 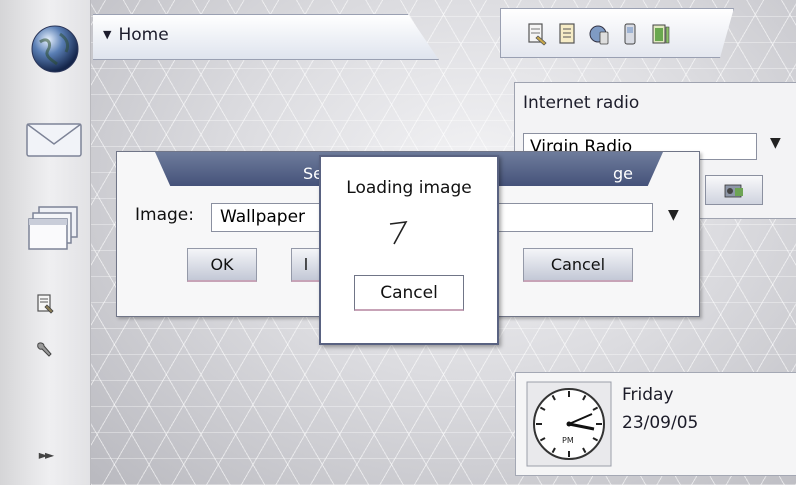 What do you see at coordinates (55, 49) in the screenshot?
I see `globe-icon` at bounding box center [55, 49].